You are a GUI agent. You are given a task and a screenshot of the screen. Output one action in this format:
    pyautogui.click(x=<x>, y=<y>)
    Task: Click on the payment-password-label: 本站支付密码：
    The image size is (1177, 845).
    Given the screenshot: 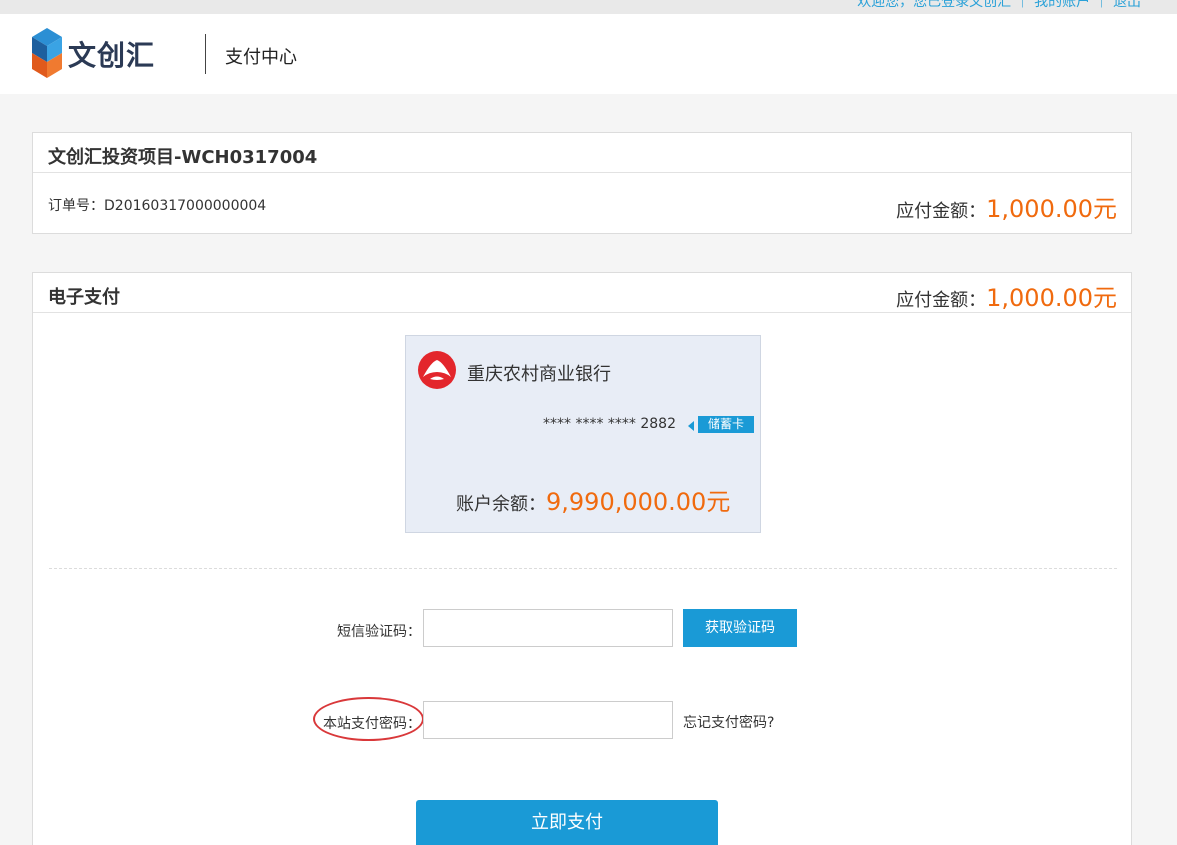 What is the action you would take?
    pyautogui.click(x=372, y=724)
    